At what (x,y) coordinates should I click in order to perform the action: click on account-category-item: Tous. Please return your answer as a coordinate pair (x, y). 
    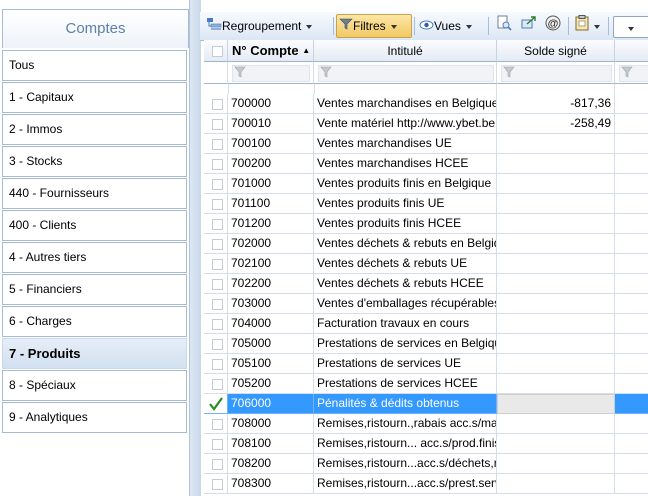
    Looking at the image, I should click on (94, 65).